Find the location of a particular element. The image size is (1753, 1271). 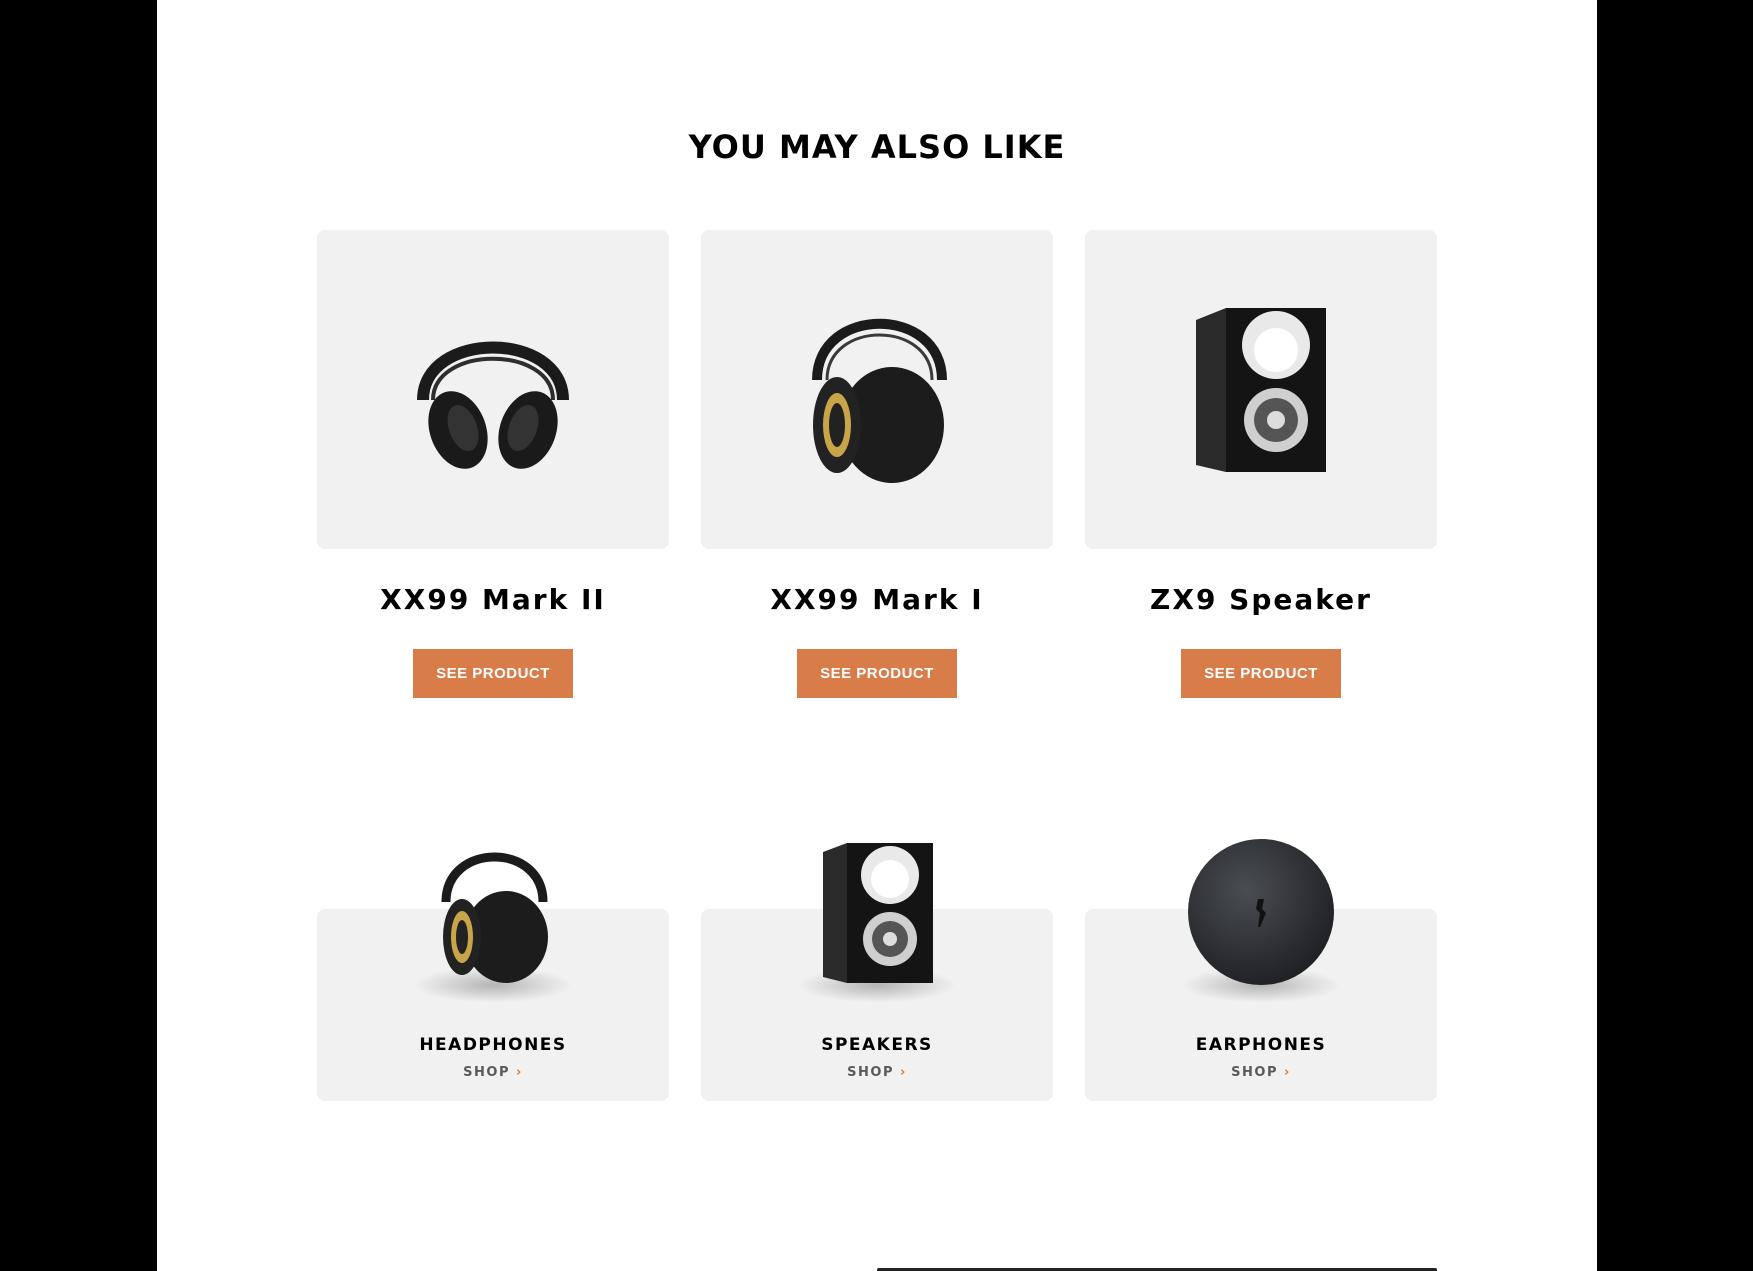

category-card-headphones: HEADPHONES SHOP › is located at coordinates (493, 976).